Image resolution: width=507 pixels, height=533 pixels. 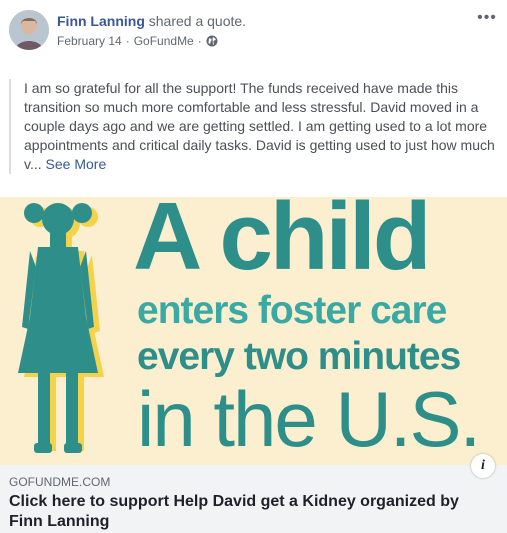 What do you see at coordinates (282, 243) in the screenshot?
I see `image-headline: A child` at bounding box center [282, 243].